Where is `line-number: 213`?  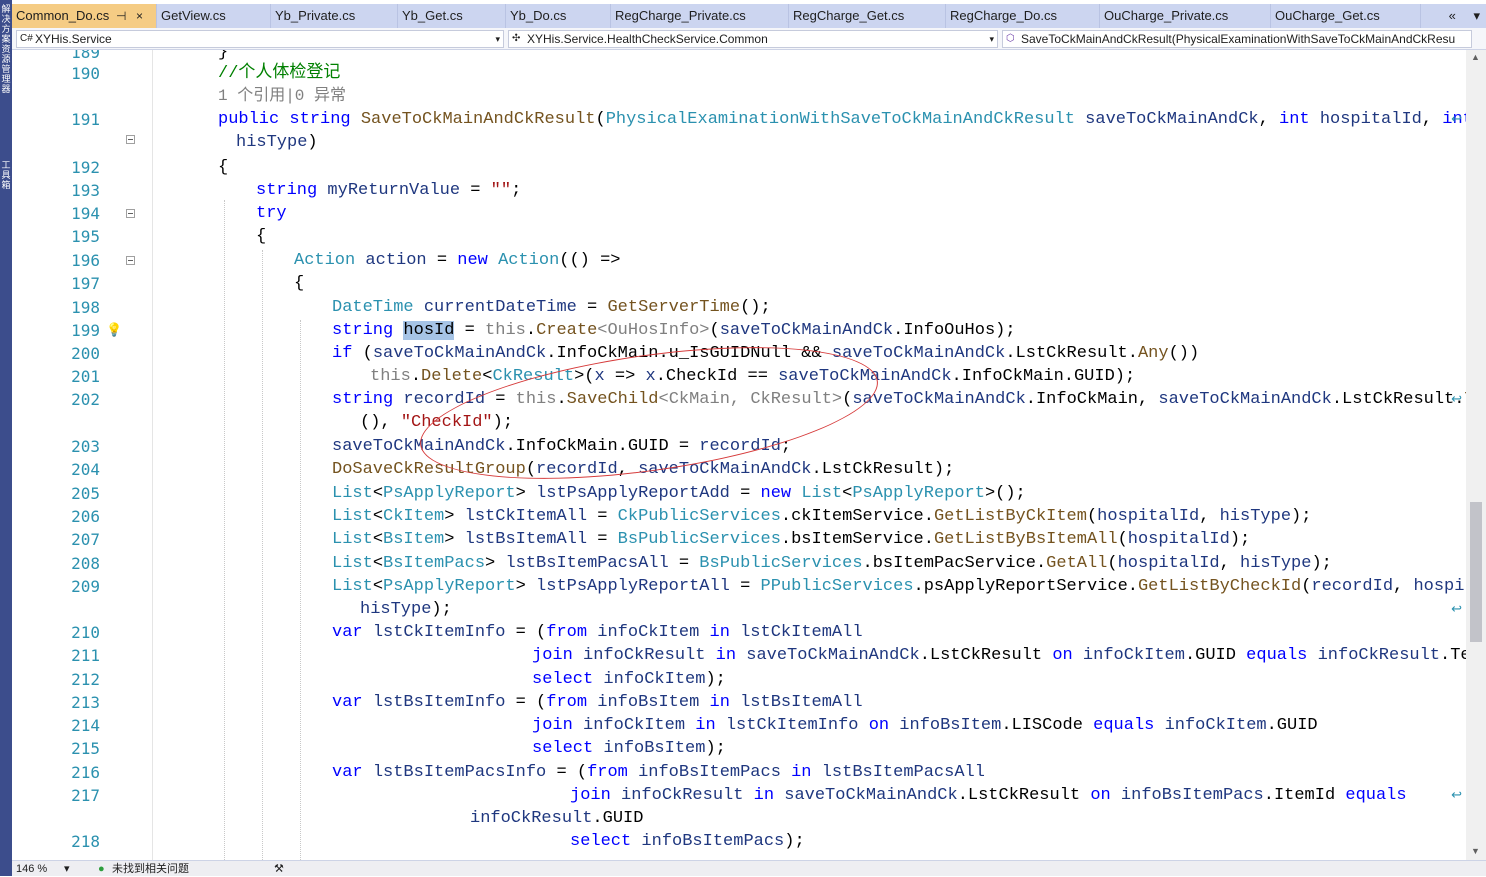
line-number: 213 is located at coordinates (85, 702).